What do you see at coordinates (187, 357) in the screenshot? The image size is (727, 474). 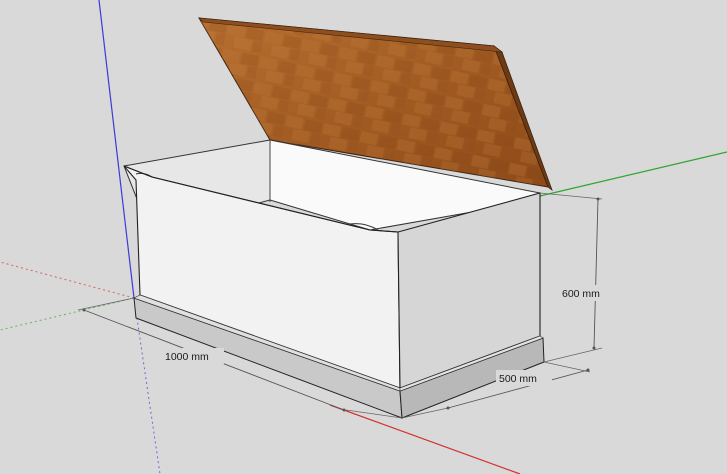 I see `length-dimension-label: 1000 mm` at bounding box center [187, 357].